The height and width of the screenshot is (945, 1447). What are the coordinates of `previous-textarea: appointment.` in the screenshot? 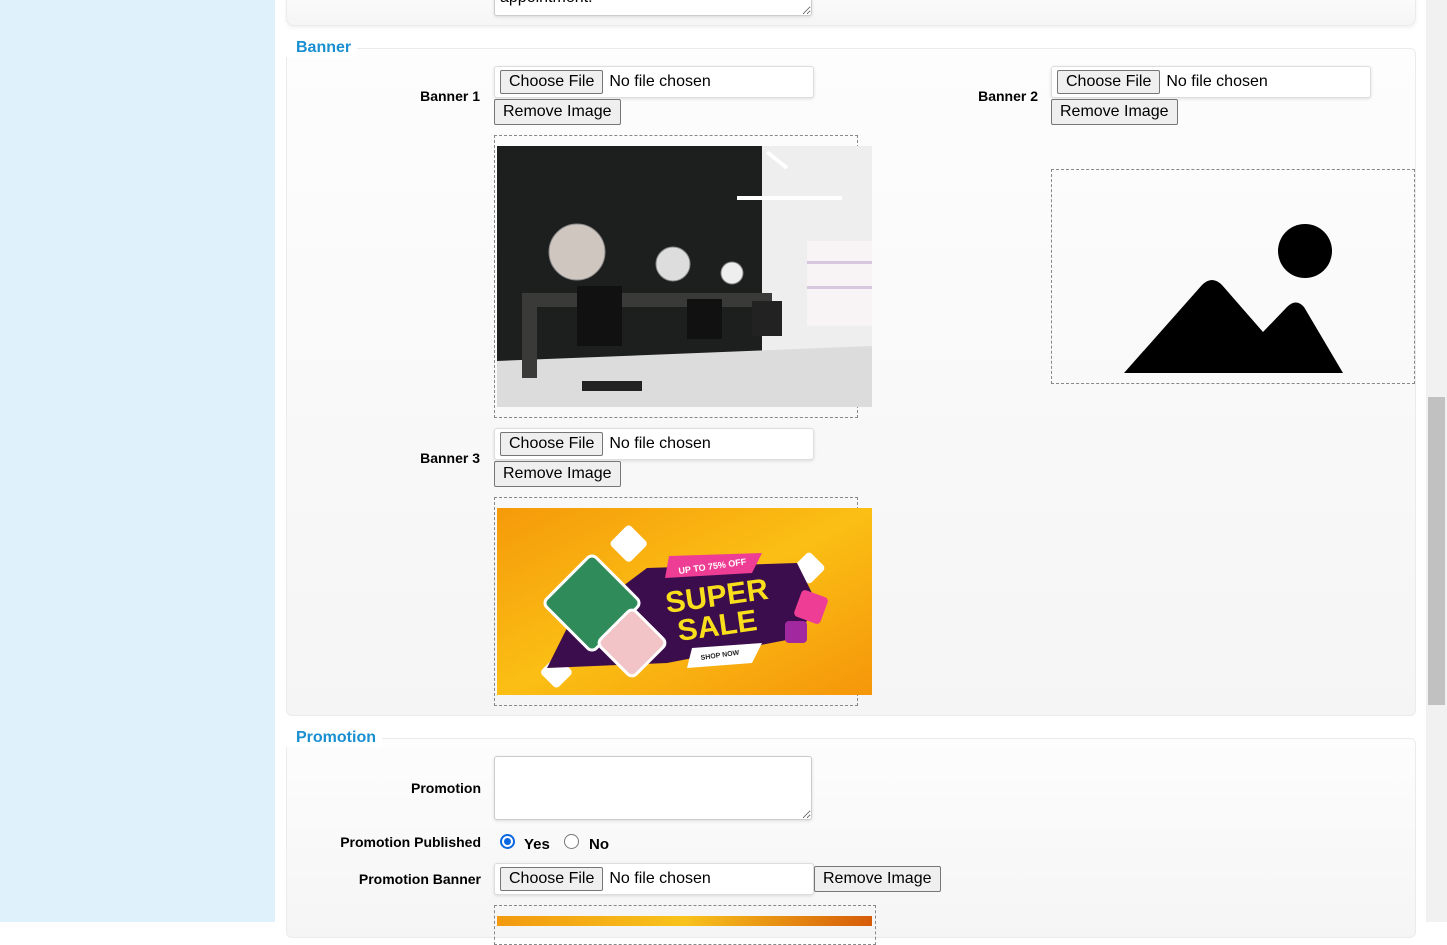 It's located at (653, 8).